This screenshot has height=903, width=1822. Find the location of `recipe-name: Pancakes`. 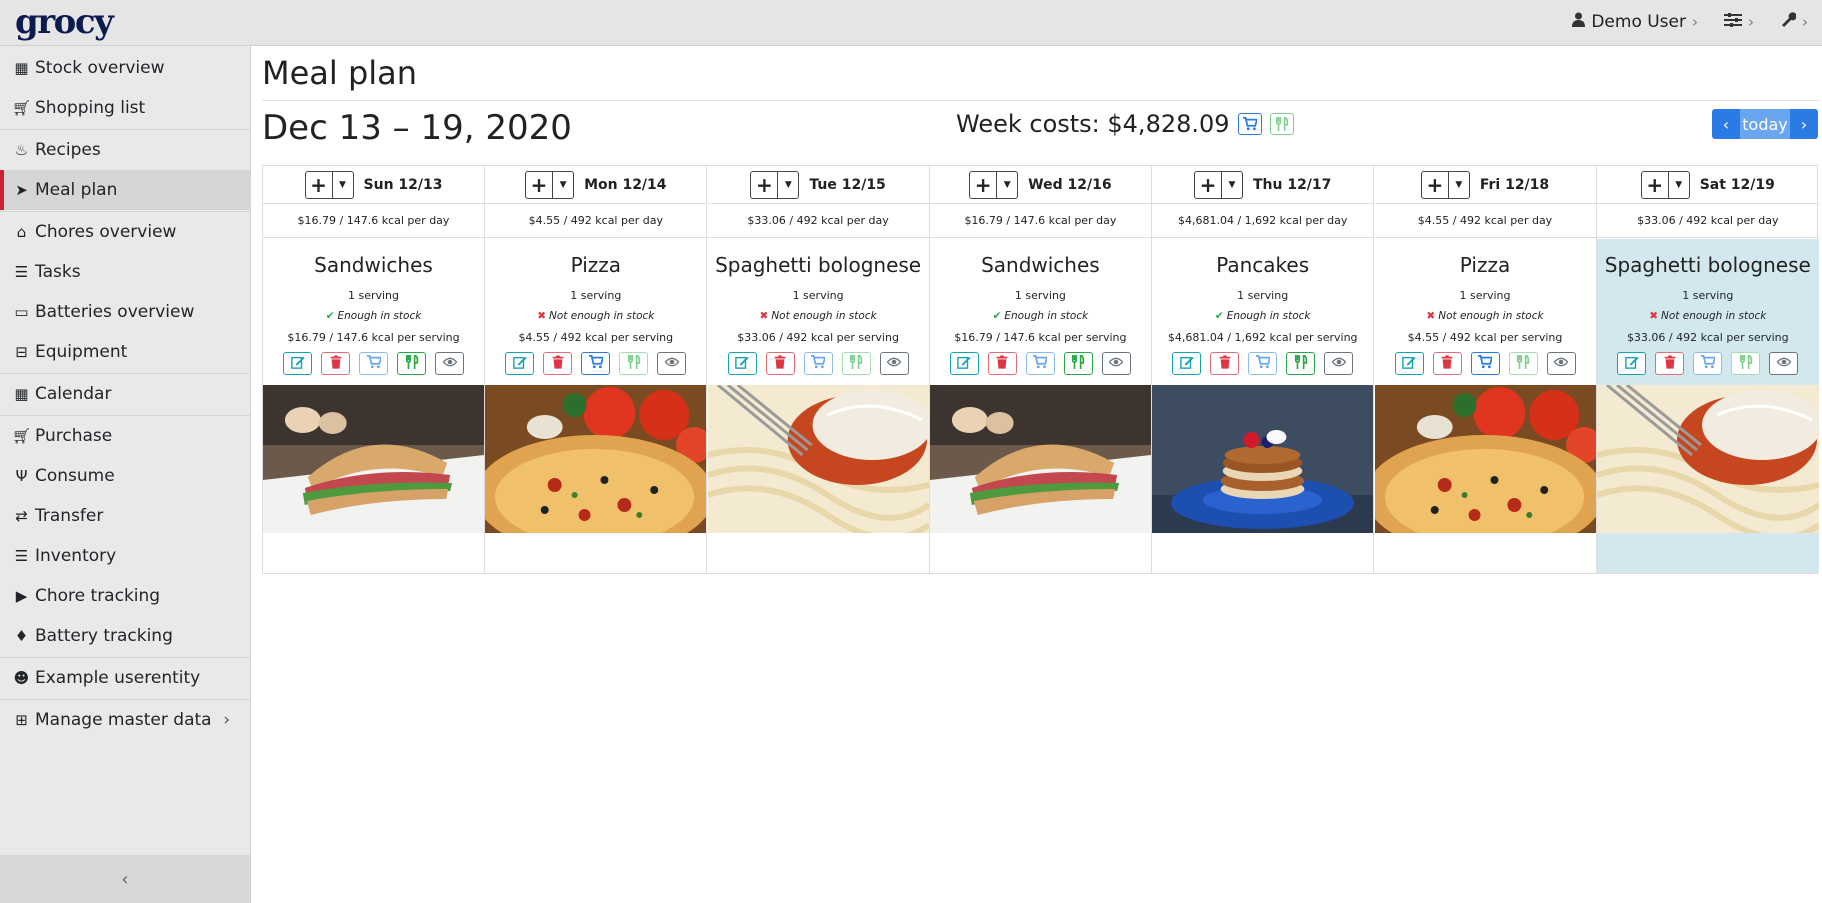

recipe-name: Pancakes is located at coordinates (1262, 265).